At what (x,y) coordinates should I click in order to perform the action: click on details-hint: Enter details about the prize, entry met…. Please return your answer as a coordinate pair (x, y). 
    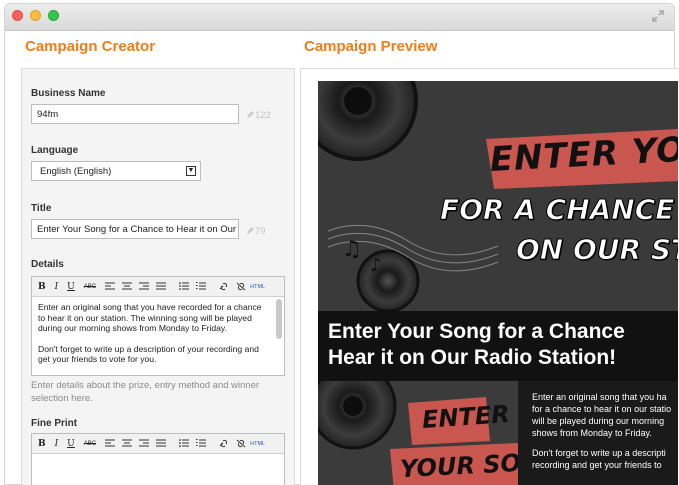
    Looking at the image, I should click on (145, 392).